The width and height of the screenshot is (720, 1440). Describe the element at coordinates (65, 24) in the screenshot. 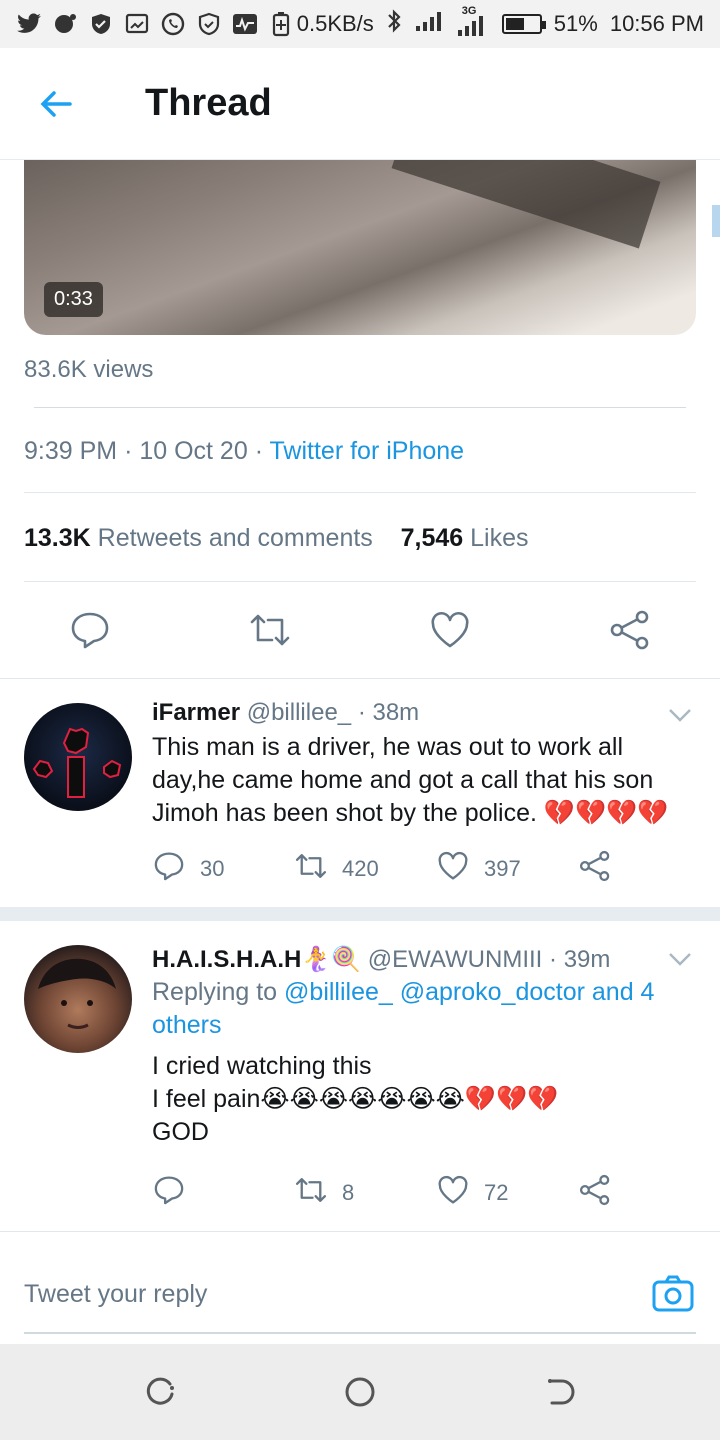

I see `chat-bubble-icon` at that location.